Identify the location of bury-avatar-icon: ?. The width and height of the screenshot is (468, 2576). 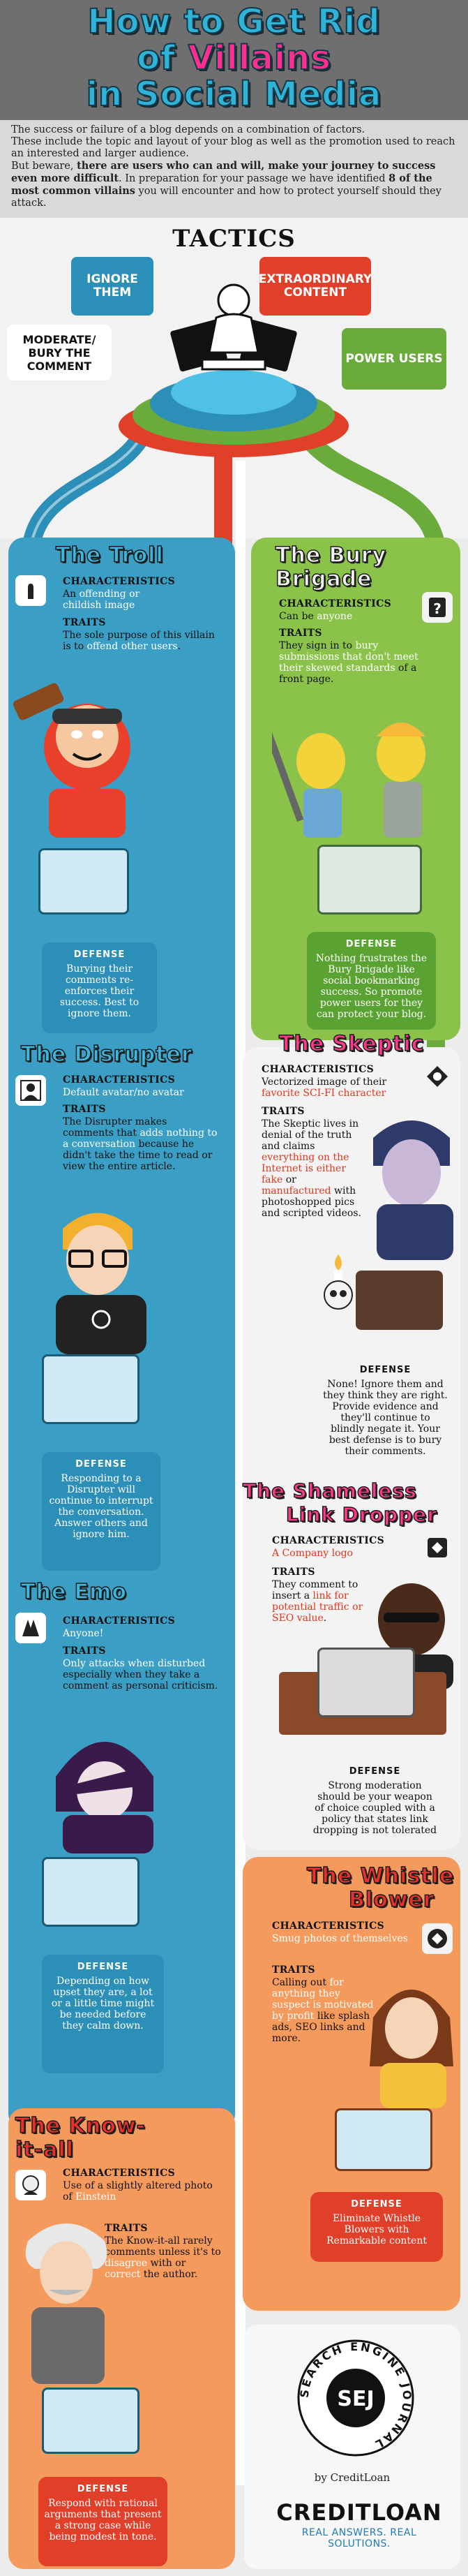
(438, 607).